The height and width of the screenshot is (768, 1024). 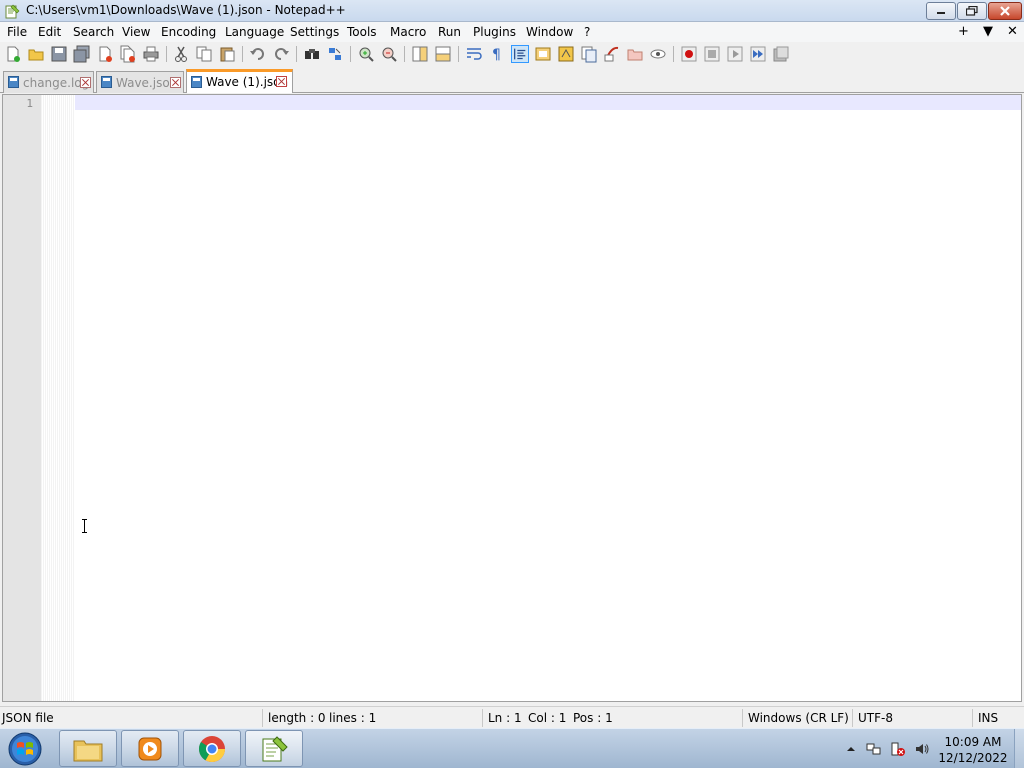 What do you see at coordinates (58, 398) in the screenshot?
I see `fold-margin` at bounding box center [58, 398].